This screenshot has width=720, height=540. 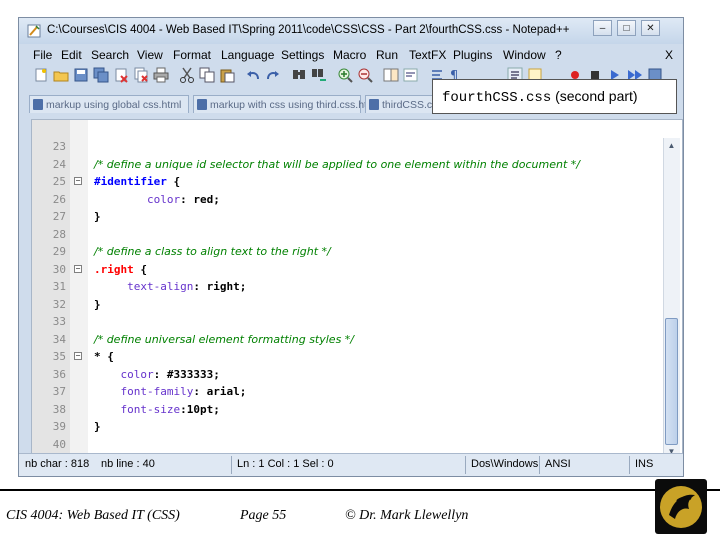 What do you see at coordinates (349, 55) in the screenshot?
I see `menu-macro: Macro` at bounding box center [349, 55].